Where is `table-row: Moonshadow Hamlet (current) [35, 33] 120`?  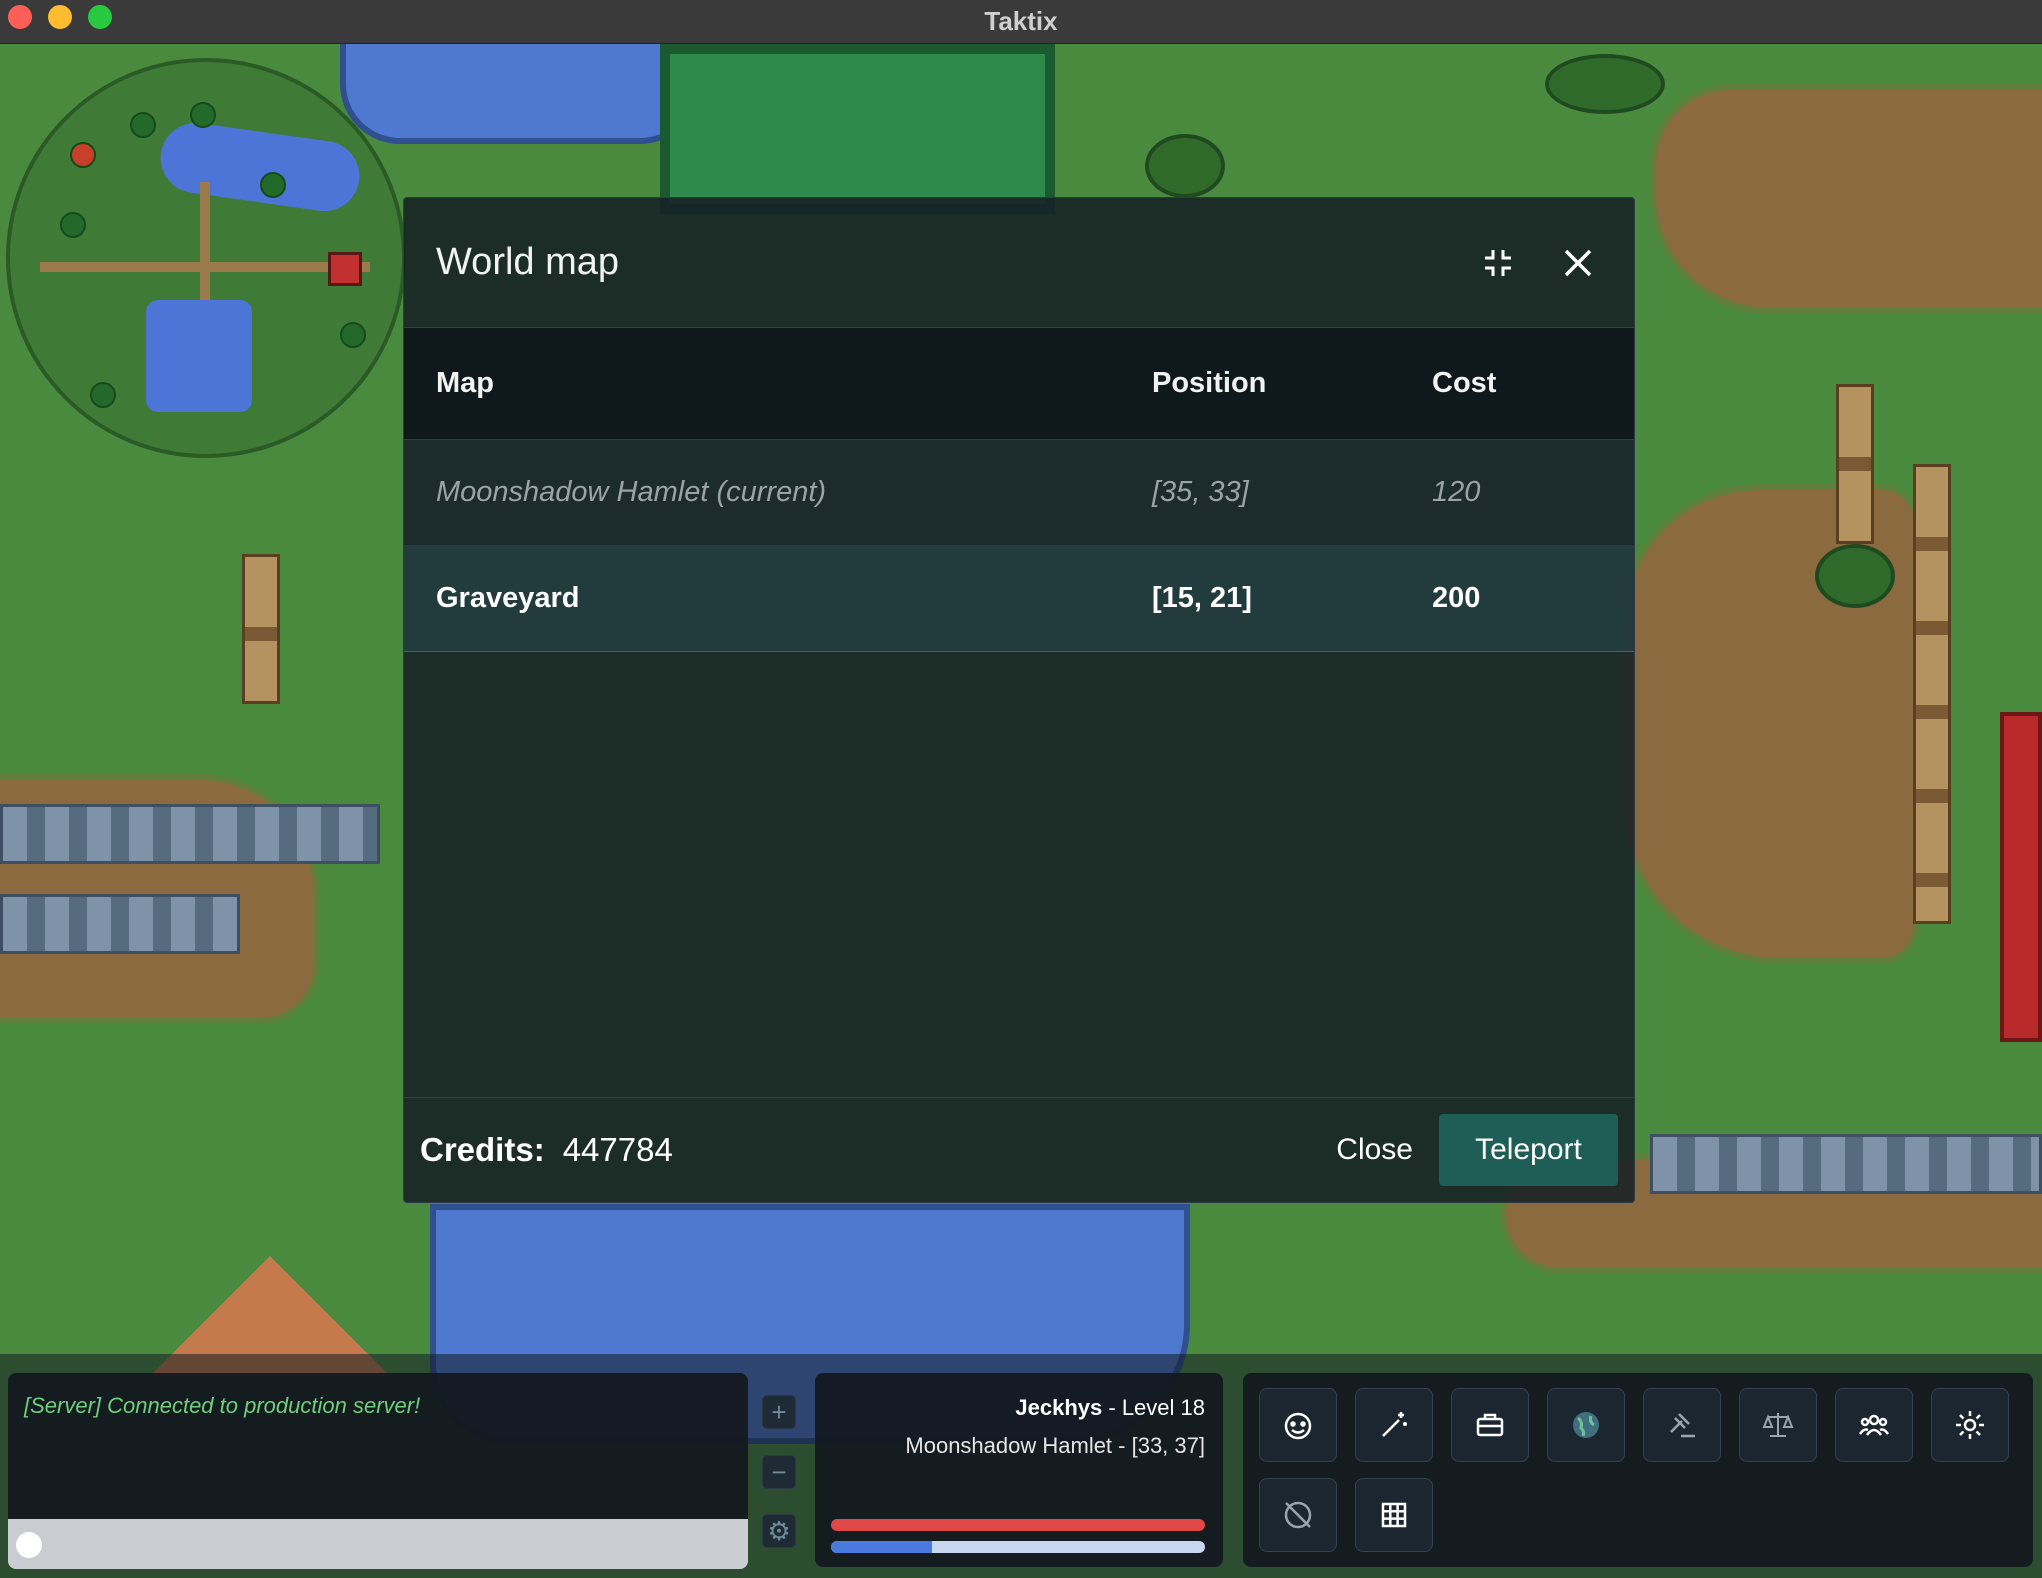
table-row: Moonshadow Hamlet (current) [35, 33] 120 is located at coordinates (1019, 493).